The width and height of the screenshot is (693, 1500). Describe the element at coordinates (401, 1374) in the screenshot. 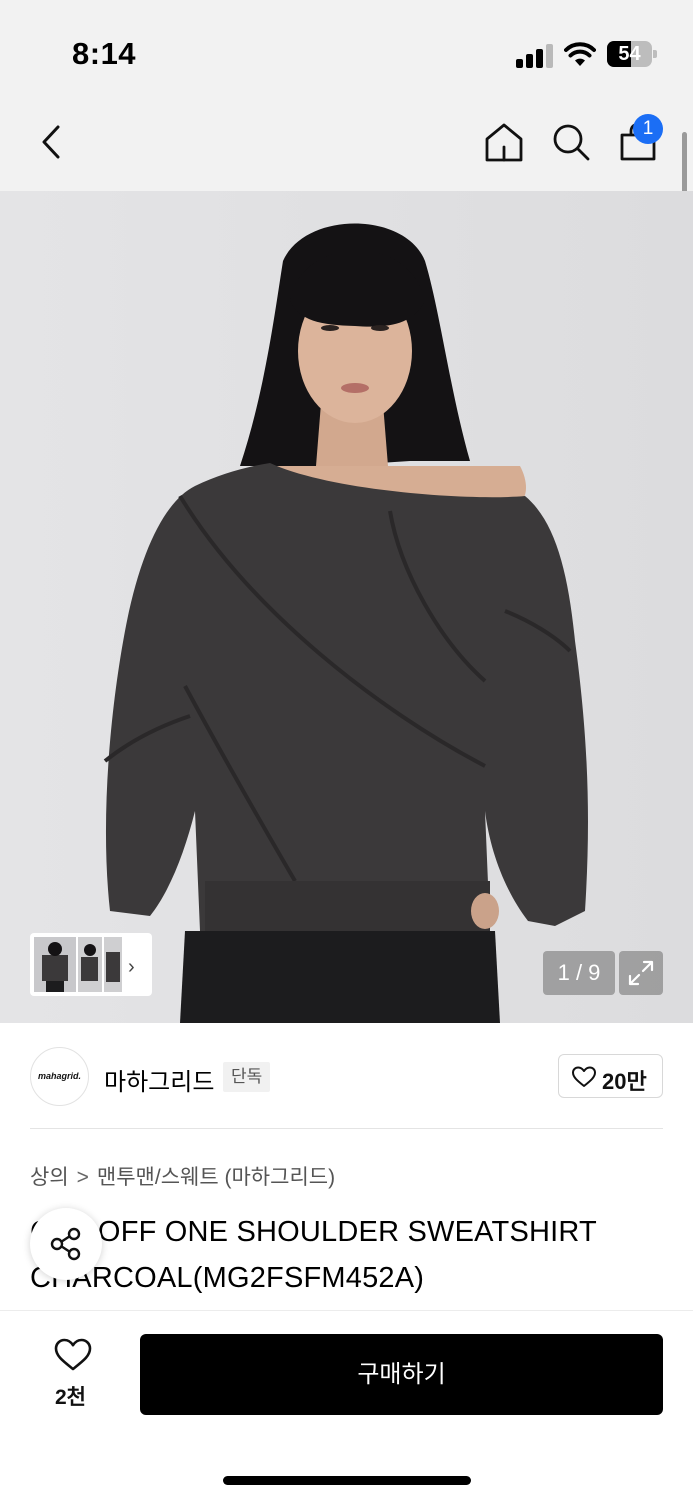

I see `buy-button: 구매하기` at that location.